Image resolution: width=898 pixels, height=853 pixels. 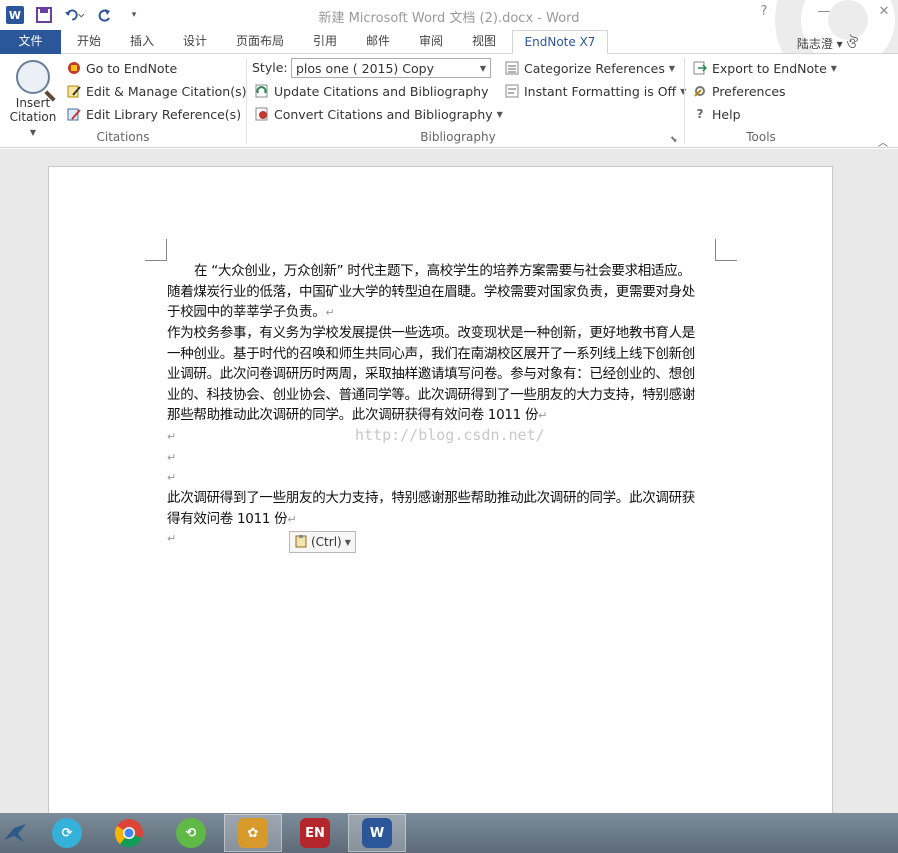 I want to click on empty-paragraph: ↵, so click(x=443, y=539).